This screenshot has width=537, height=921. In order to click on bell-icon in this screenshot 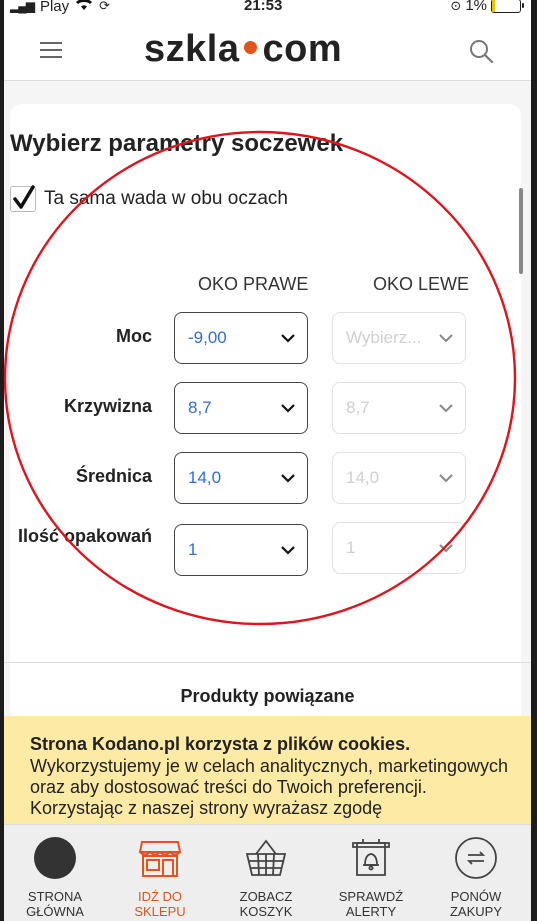, I will do `click(371, 858)`.